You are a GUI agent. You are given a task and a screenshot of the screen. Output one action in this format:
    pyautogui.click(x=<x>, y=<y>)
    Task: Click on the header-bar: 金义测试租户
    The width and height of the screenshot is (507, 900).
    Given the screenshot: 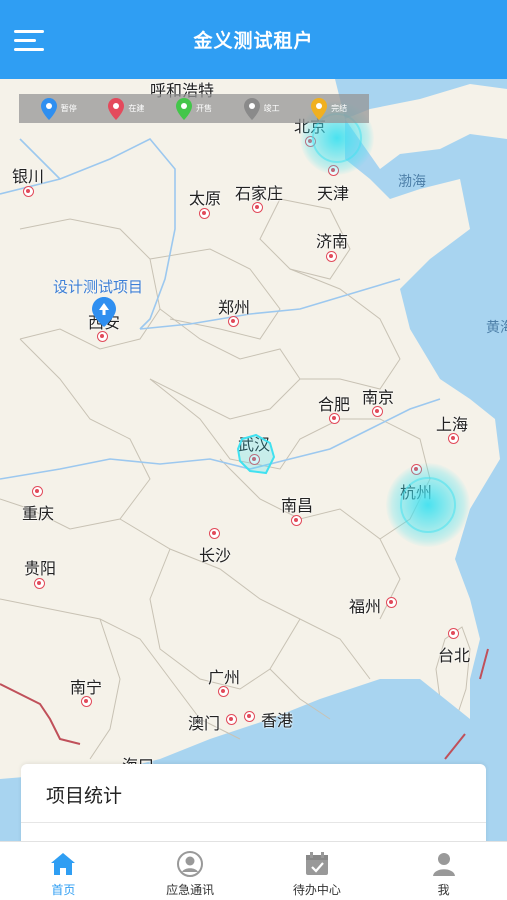 What is the action you would take?
    pyautogui.click(x=253, y=39)
    